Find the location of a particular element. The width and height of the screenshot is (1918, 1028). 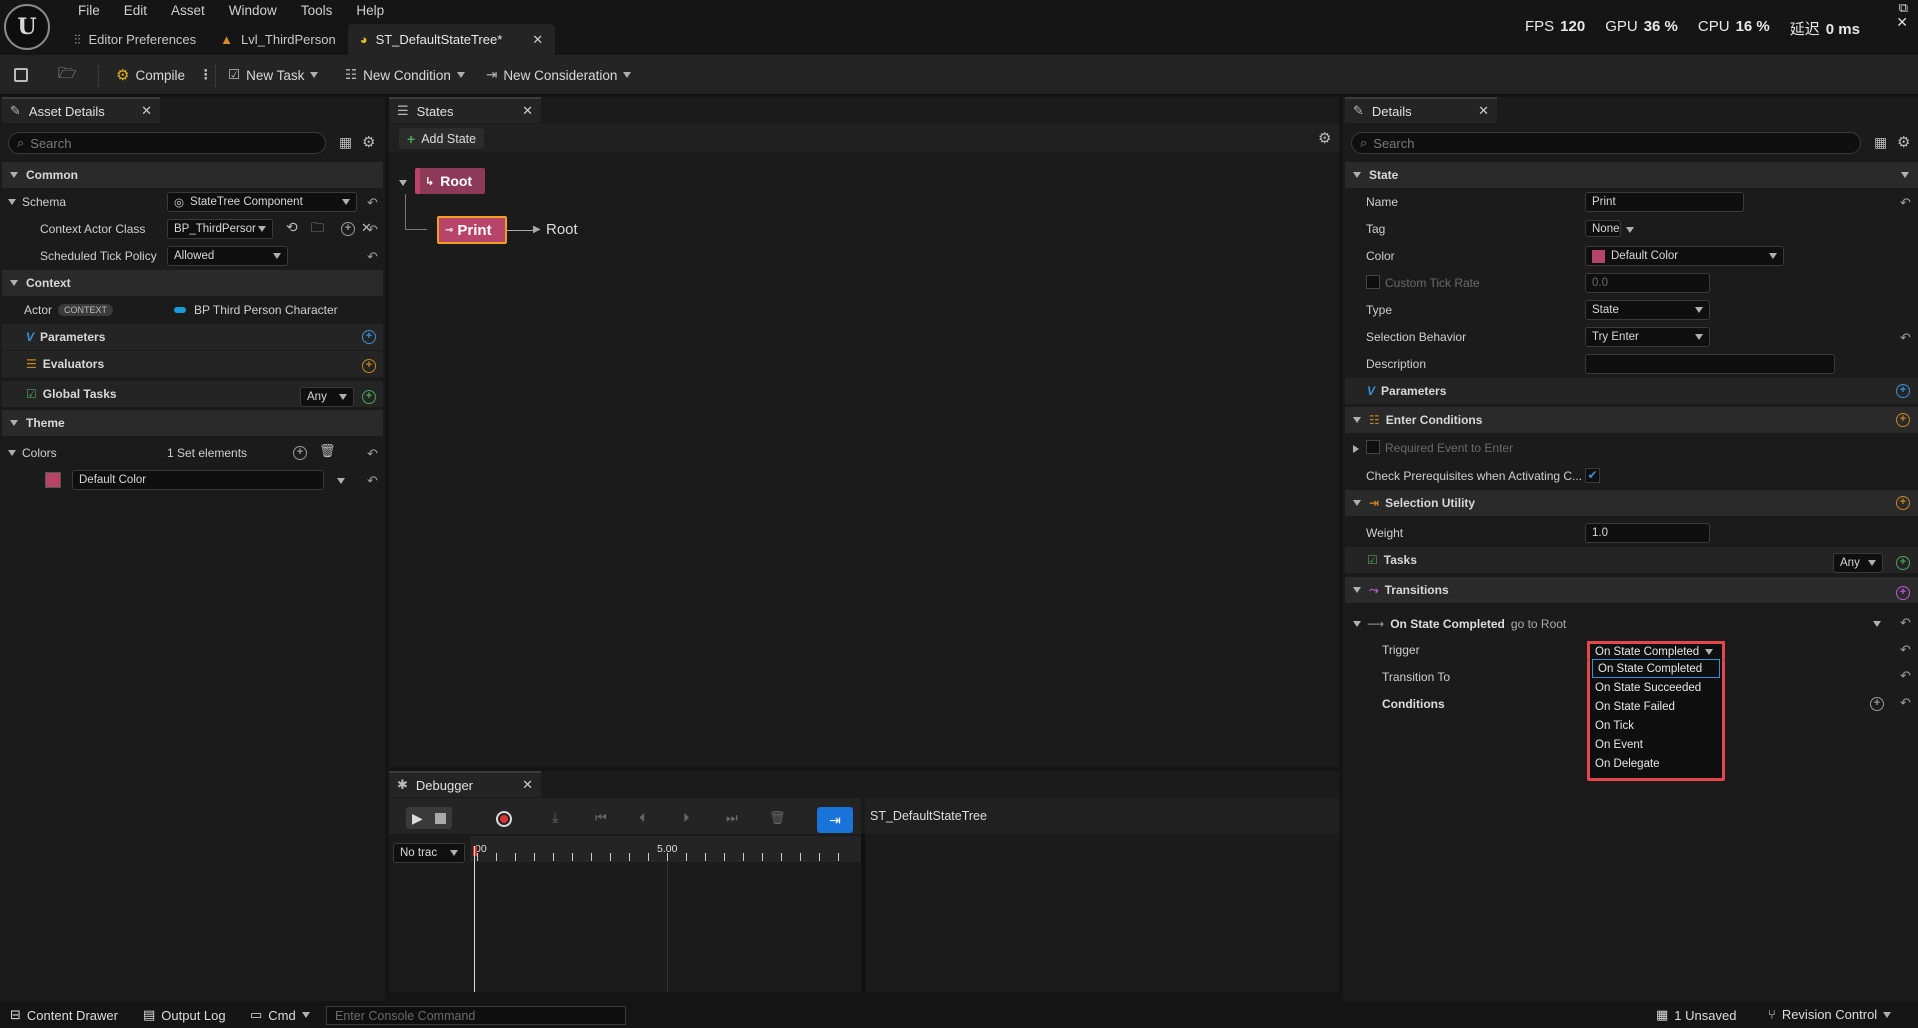

tab-states: ☰ States ✕ is located at coordinates (465, 110).